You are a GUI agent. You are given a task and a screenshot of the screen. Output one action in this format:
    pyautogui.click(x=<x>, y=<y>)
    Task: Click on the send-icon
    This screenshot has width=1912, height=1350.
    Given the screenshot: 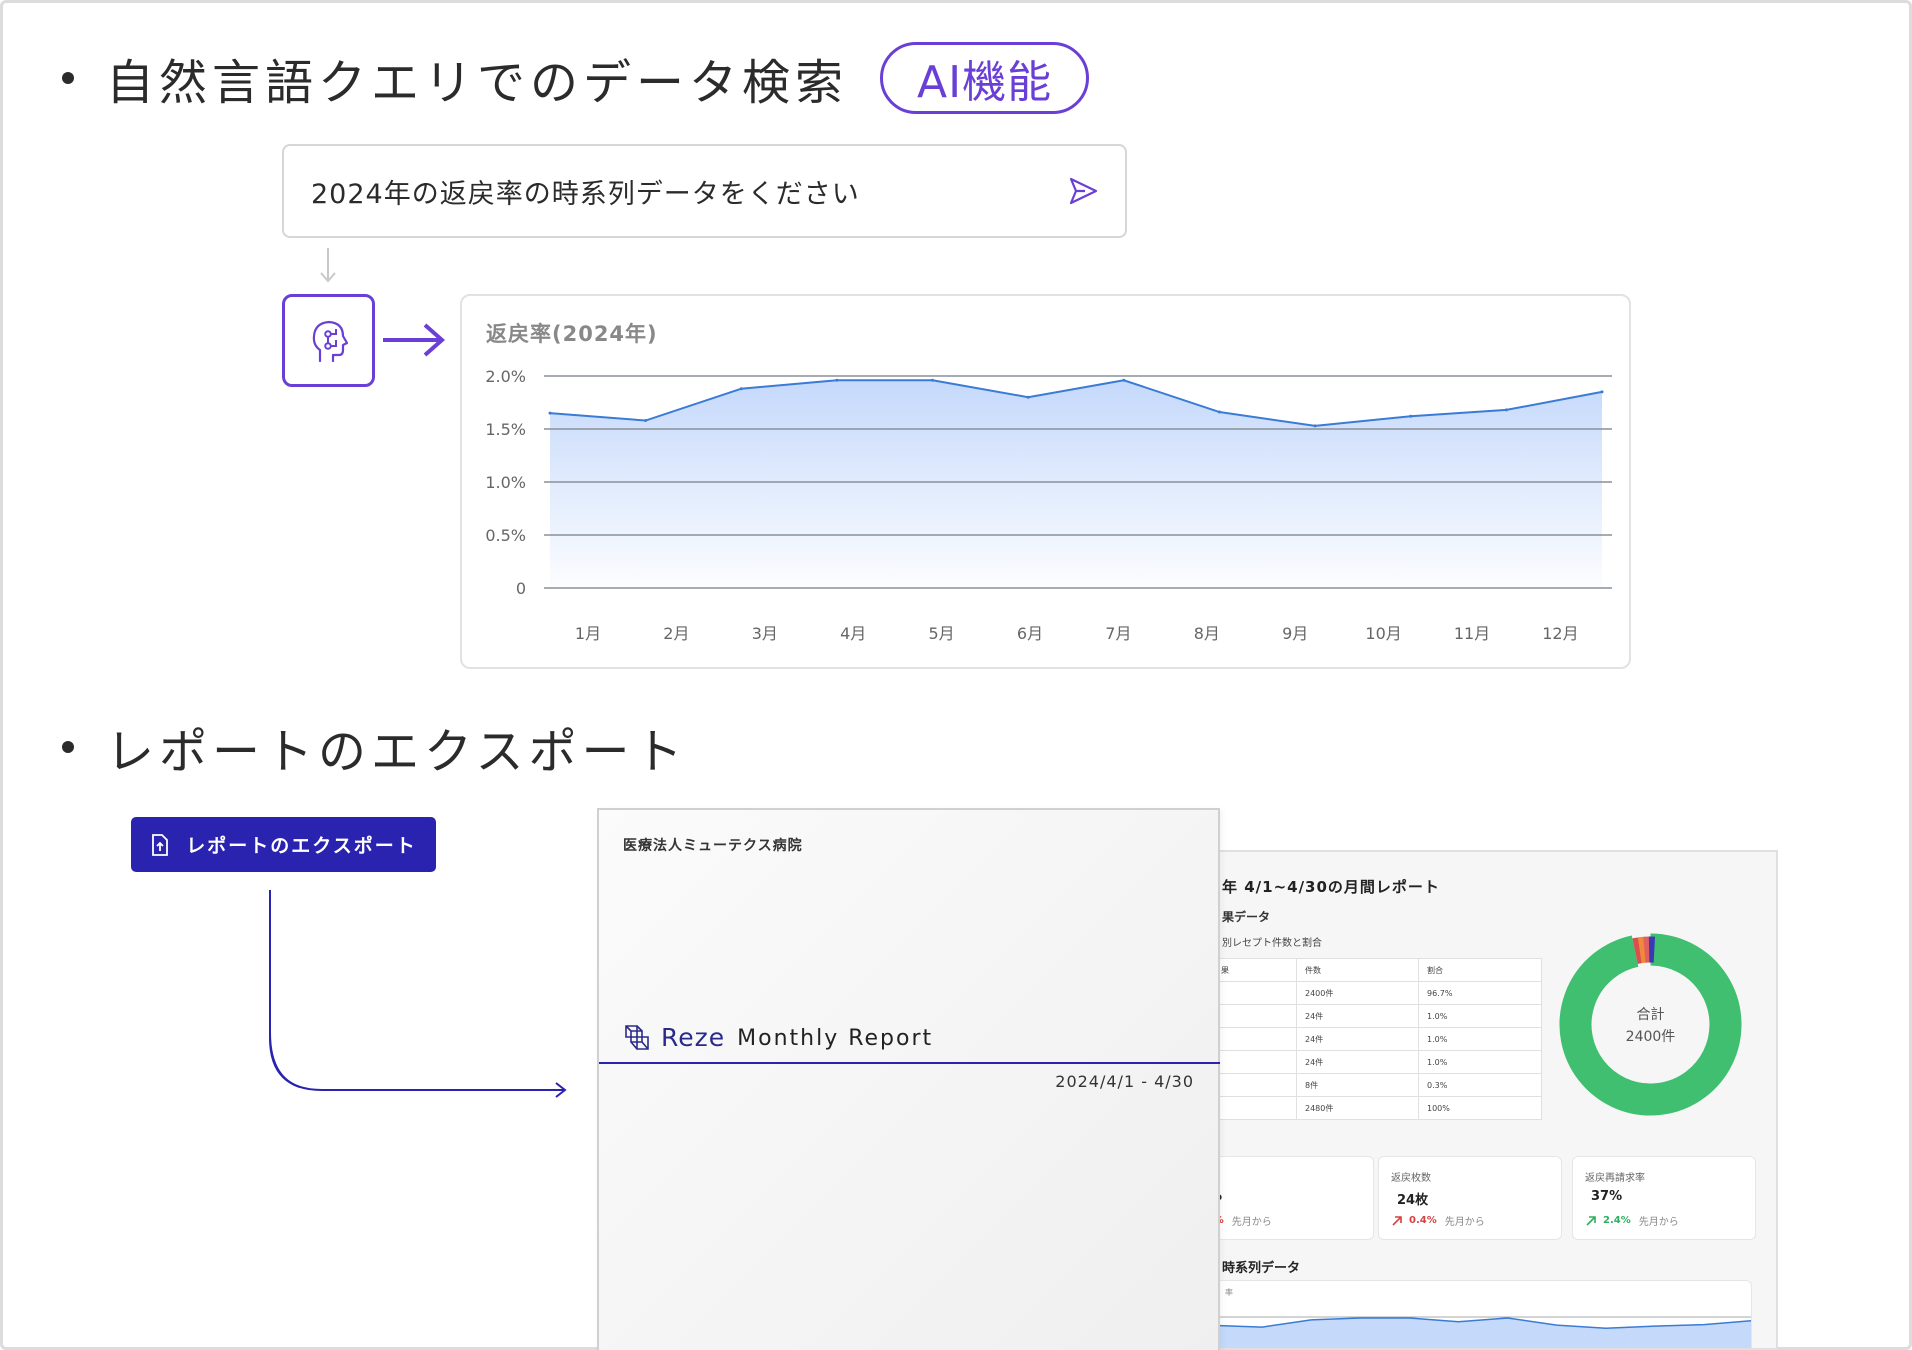 What is the action you would take?
    pyautogui.click(x=1083, y=191)
    